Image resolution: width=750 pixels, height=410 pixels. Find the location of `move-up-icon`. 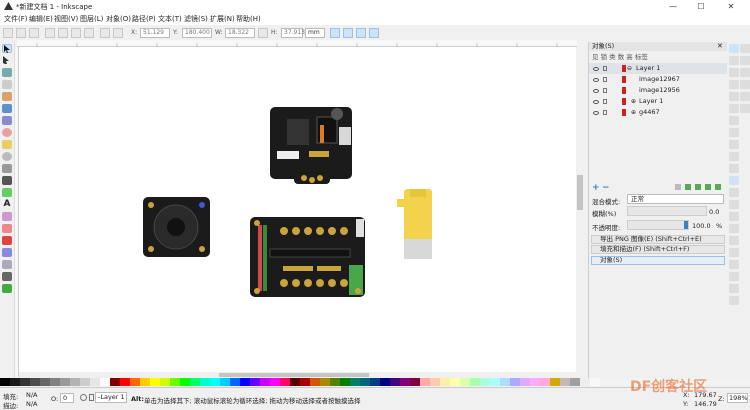

move-up-icon is located at coordinates (688, 187).